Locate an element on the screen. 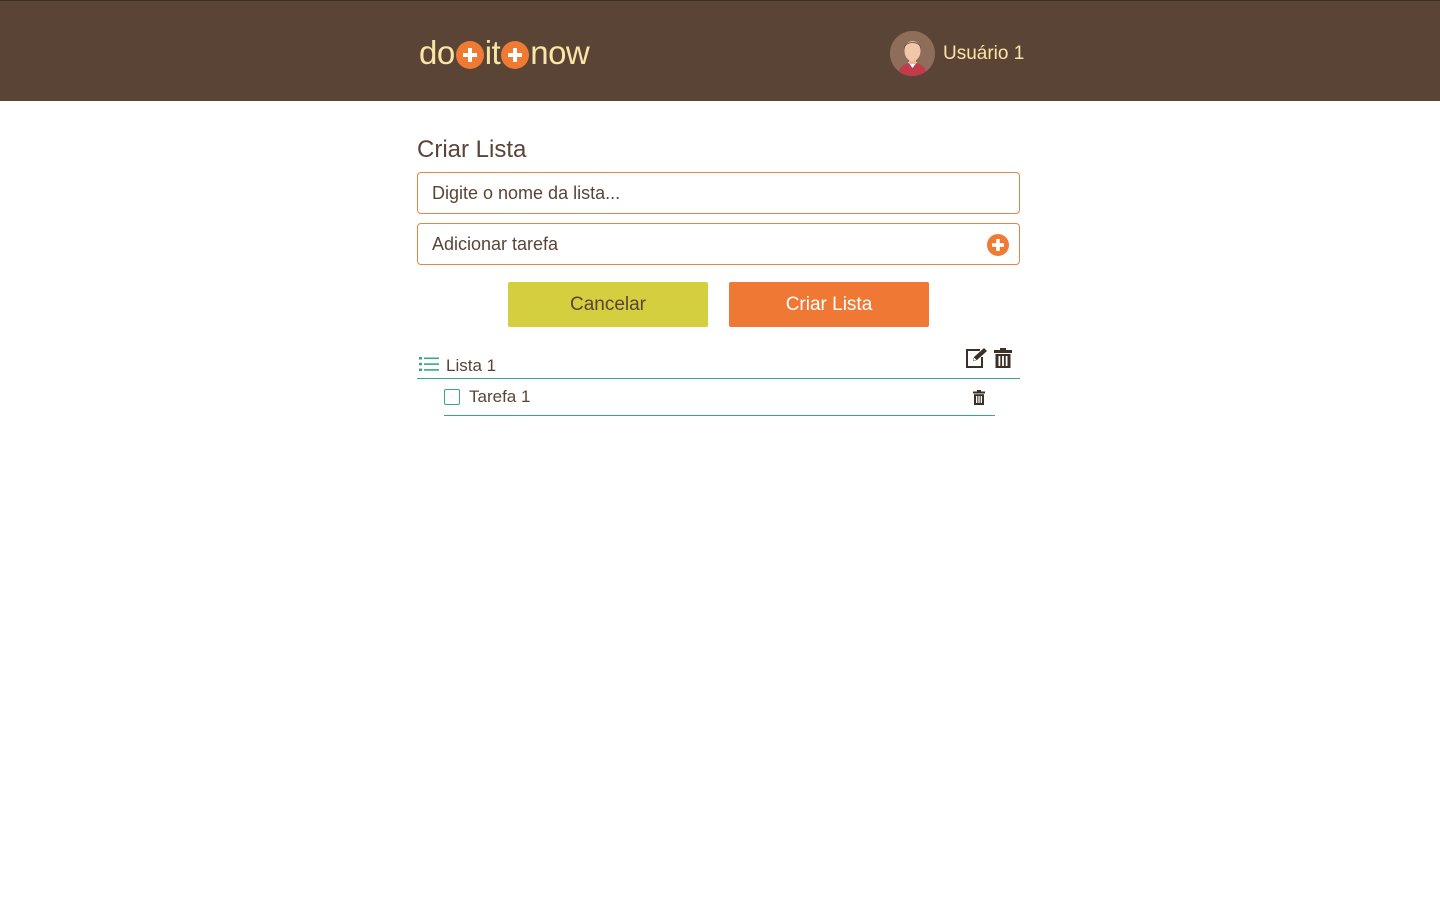 Image resolution: width=1440 pixels, height=900 pixels. add-task-field is located at coordinates (718, 244).